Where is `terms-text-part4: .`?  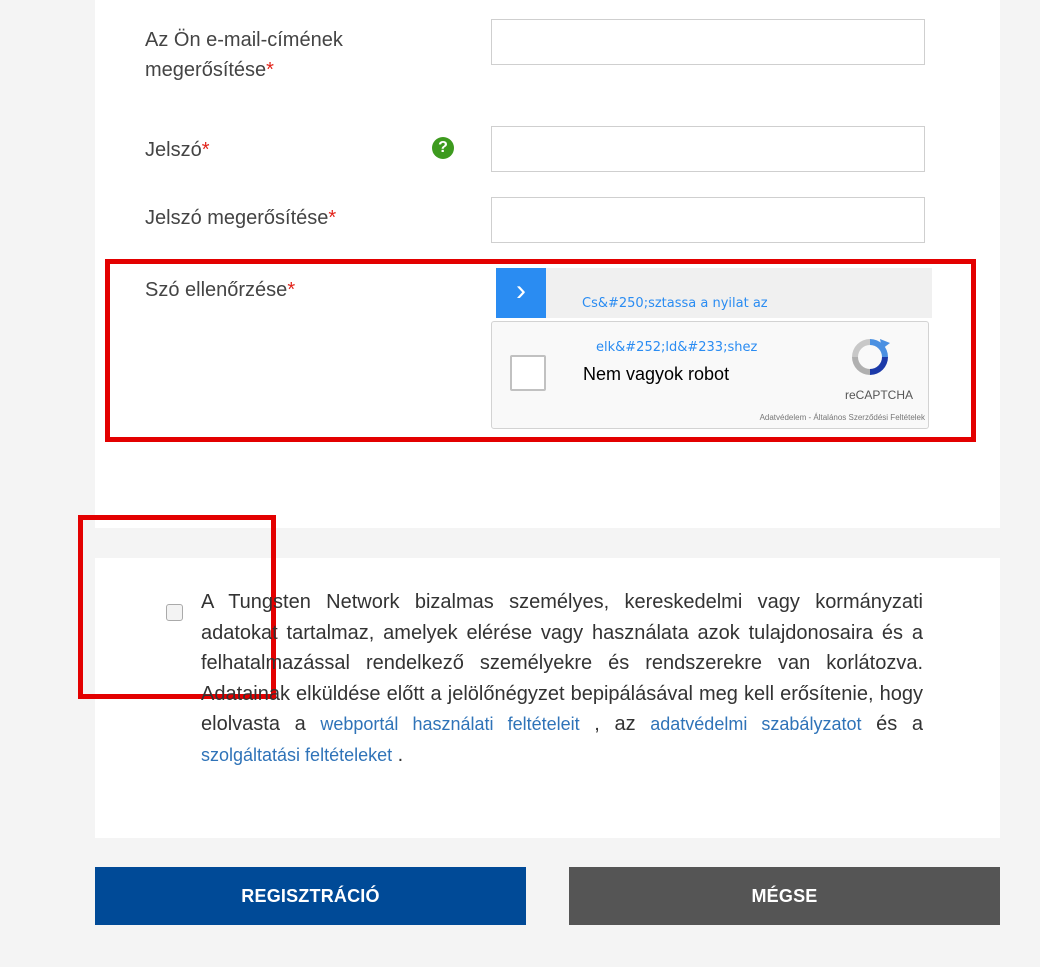
terms-text-part4: . is located at coordinates (398, 754).